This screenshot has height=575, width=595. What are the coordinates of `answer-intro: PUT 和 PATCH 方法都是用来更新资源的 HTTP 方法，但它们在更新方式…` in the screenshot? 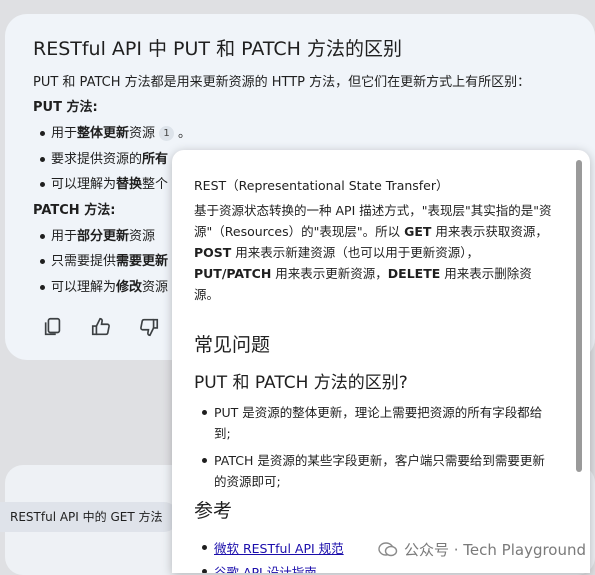 It's located at (282, 82).